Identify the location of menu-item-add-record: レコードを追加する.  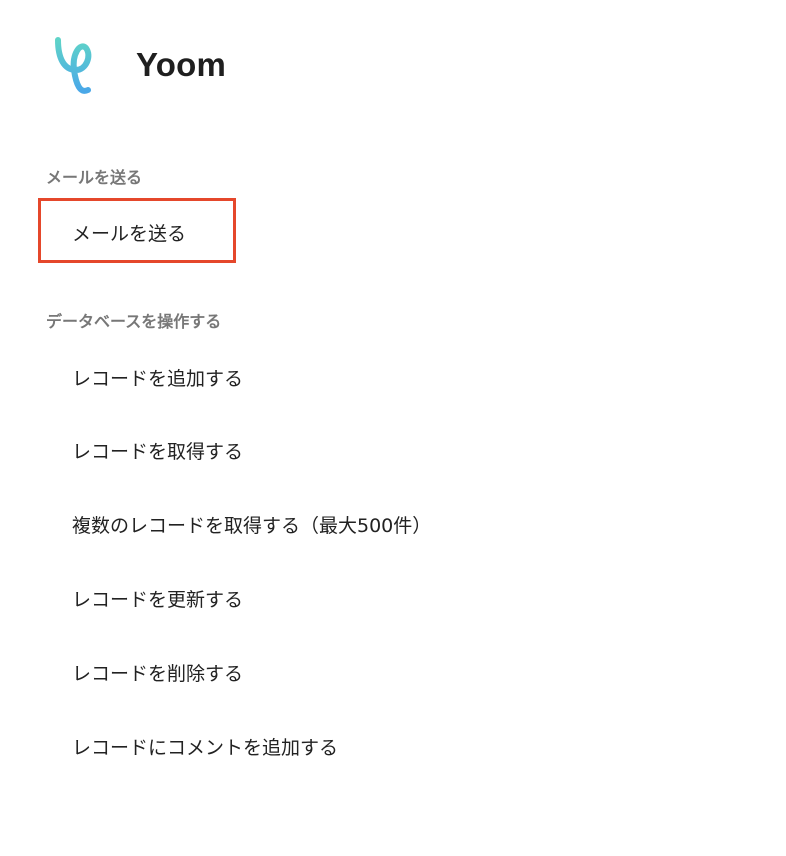
(157, 377).